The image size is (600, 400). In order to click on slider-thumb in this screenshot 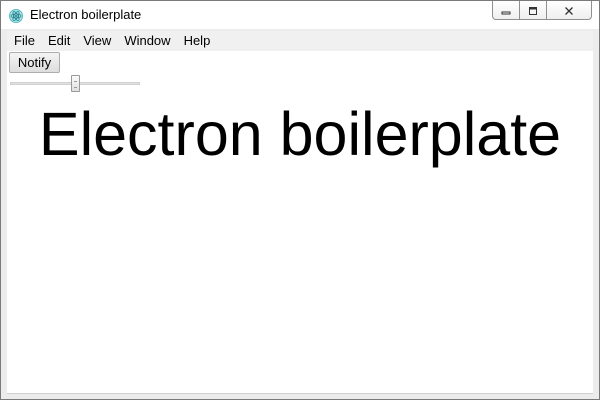, I will do `click(75, 83)`.